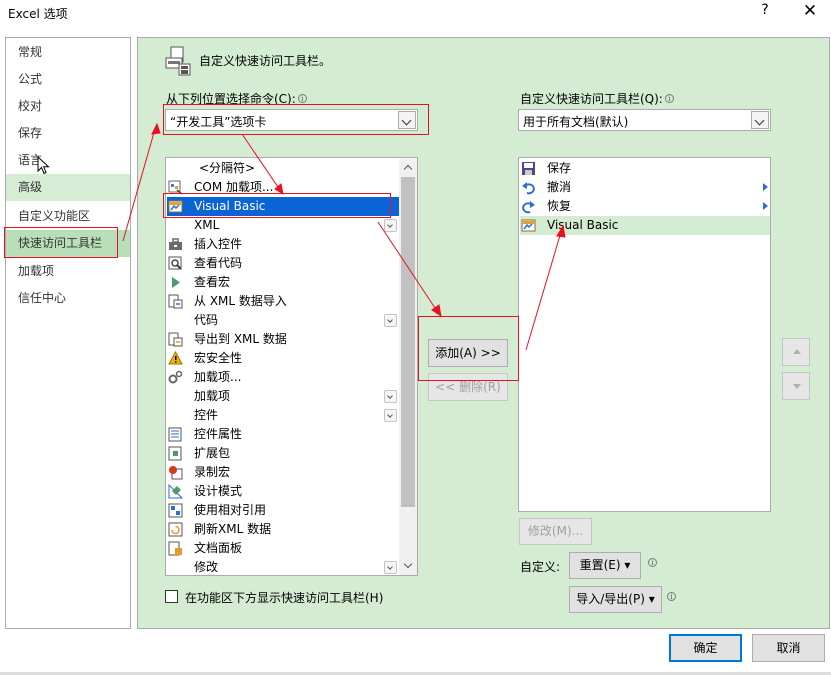  I want to click on close-button: ✕, so click(810, 12).